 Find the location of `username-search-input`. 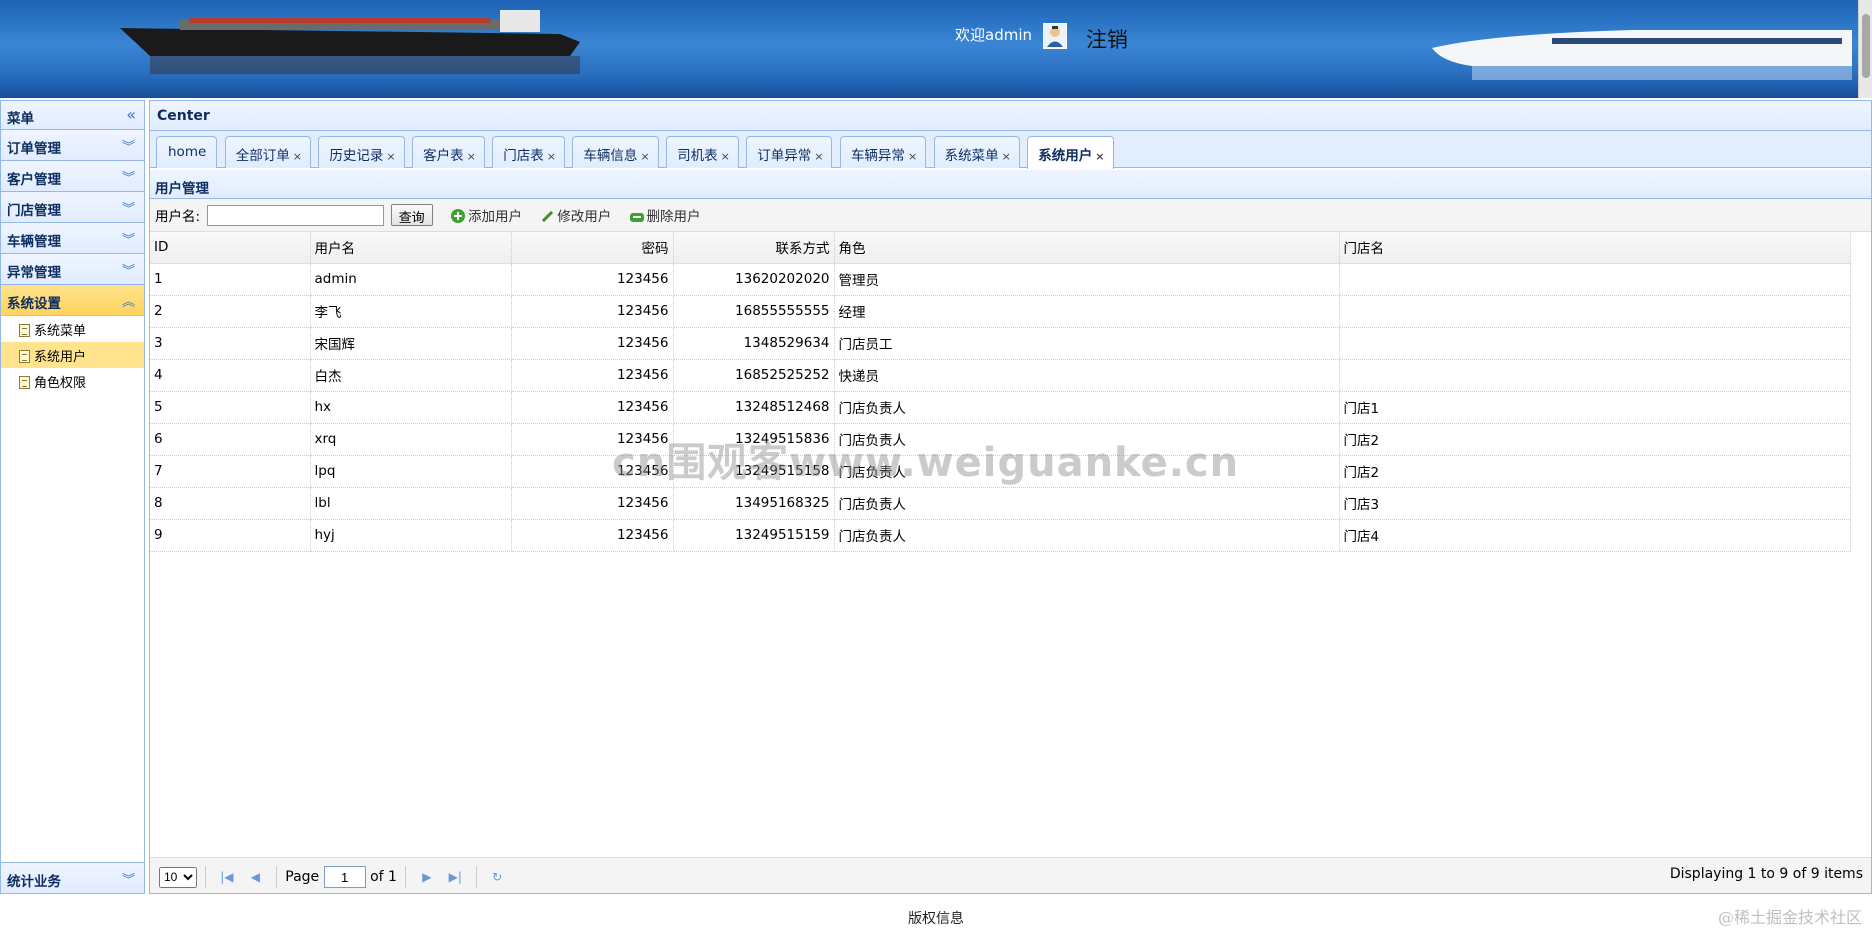

username-search-input is located at coordinates (296, 215).